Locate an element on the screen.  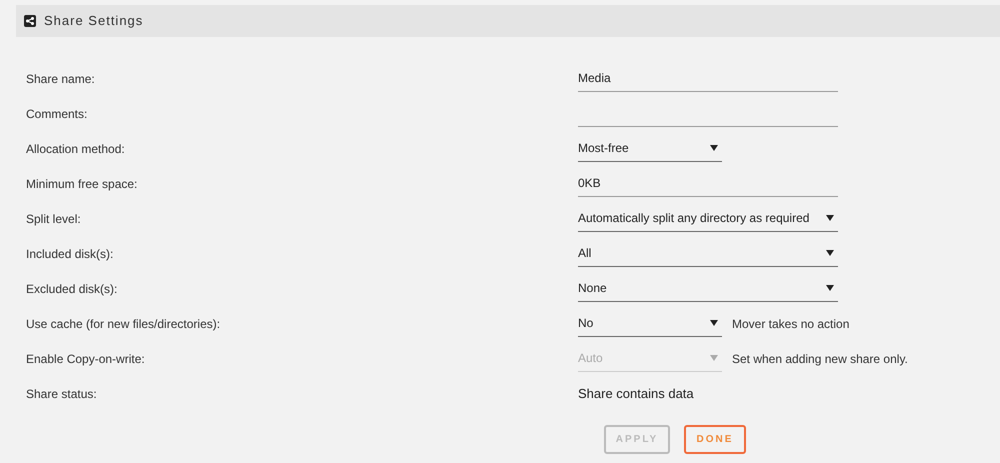
field-label: Share name: is located at coordinates (60, 79).